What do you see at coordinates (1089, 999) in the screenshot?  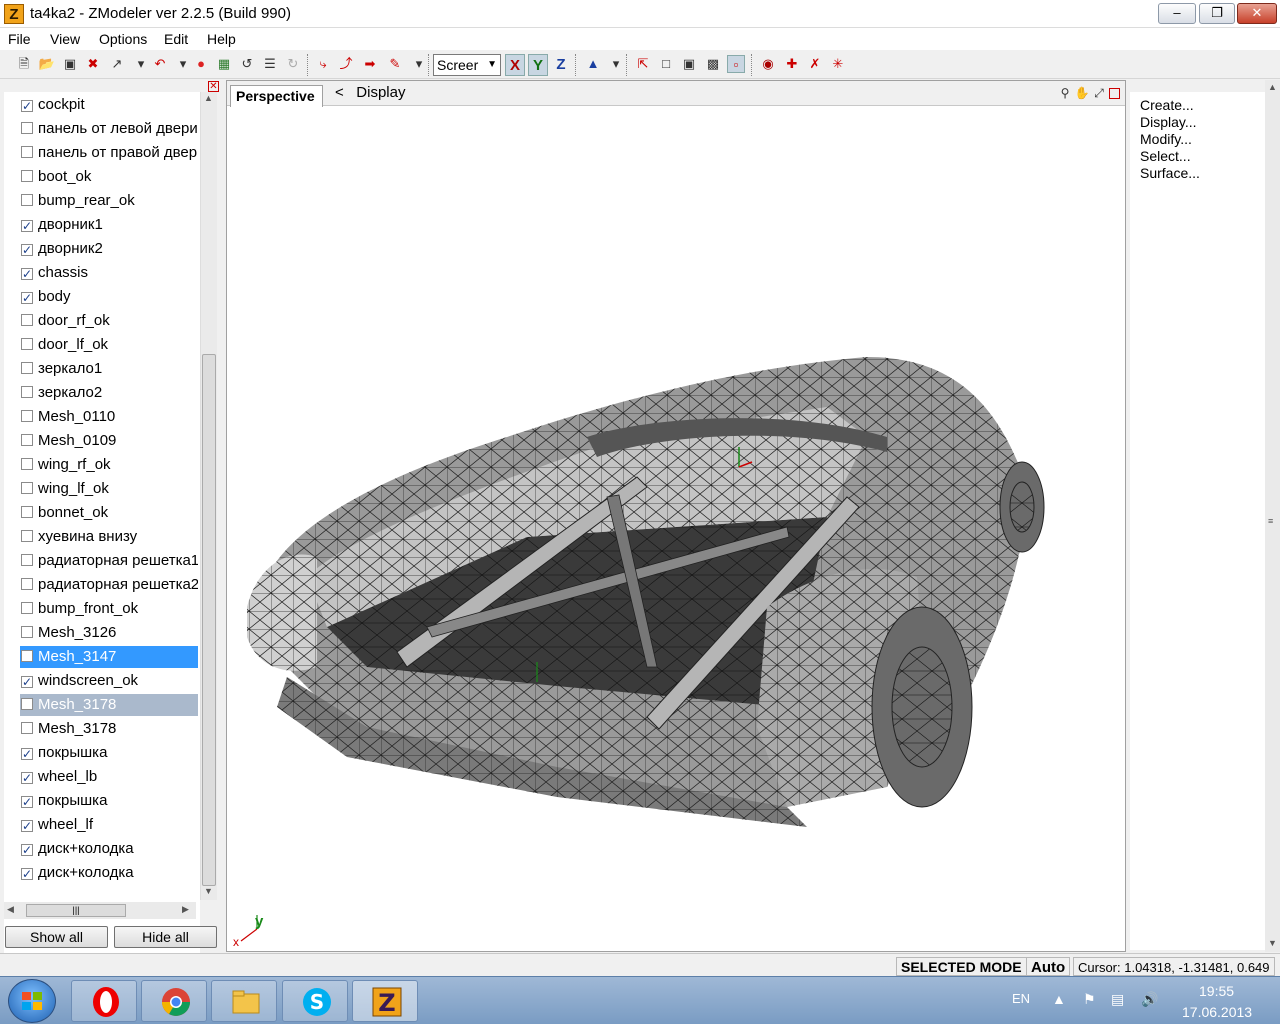 I see `action-center-flag-icon: ⚑` at bounding box center [1089, 999].